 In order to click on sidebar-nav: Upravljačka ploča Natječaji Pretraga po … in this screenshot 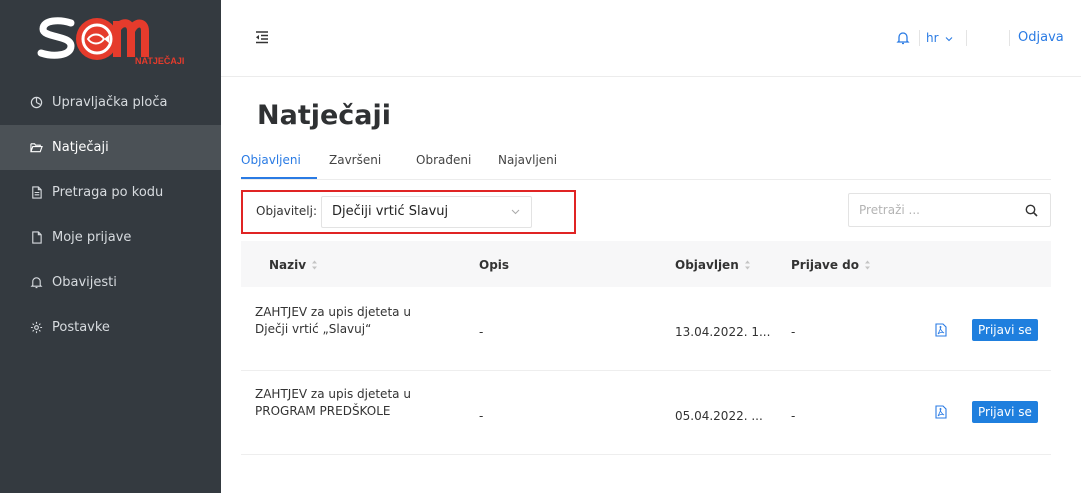, I will do `click(110, 215)`.